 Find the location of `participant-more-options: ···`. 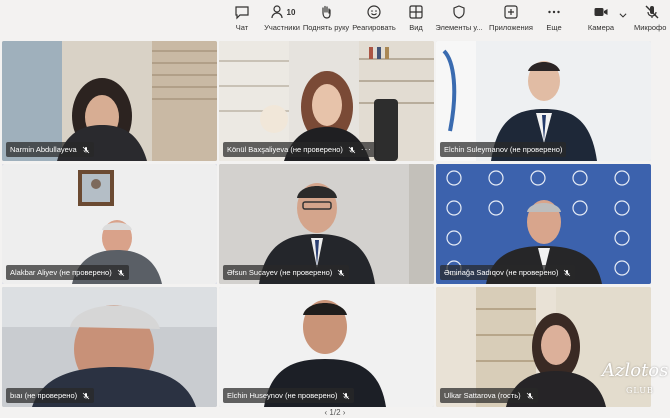

participant-more-options: ··· is located at coordinates (366, 149).